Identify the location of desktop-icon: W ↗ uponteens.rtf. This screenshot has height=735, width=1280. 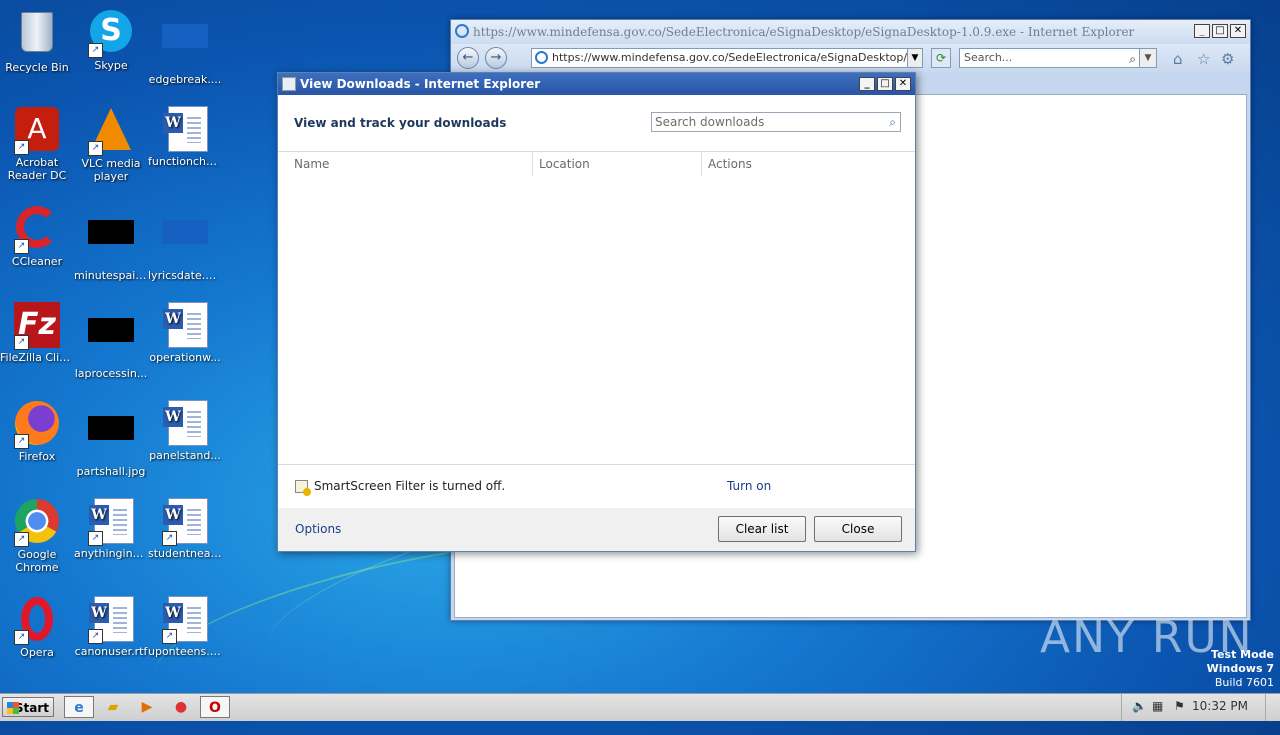
(185, 627).